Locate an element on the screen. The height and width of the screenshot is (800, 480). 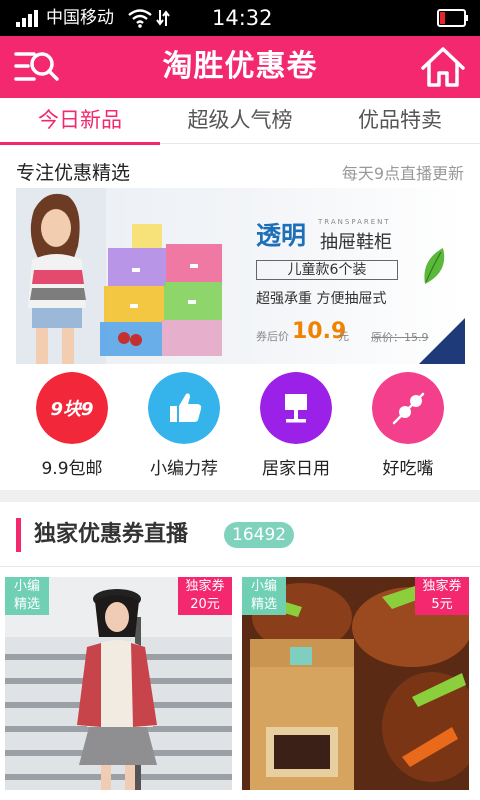
signal-icon is located at coordinates (29, 18).